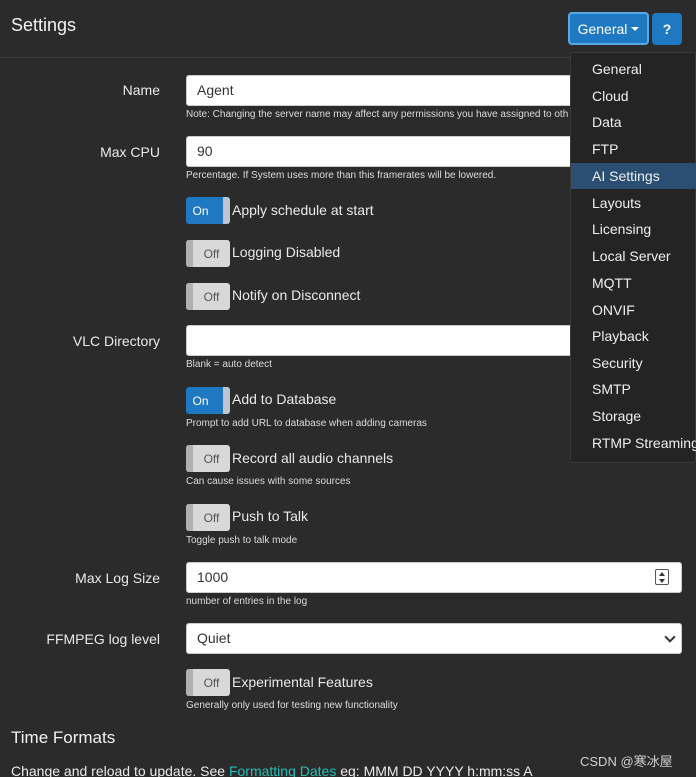 This screenshot has height=777, width=696. I want to click on formatting-dates-link: Formatting Dates, so click(282, 770).